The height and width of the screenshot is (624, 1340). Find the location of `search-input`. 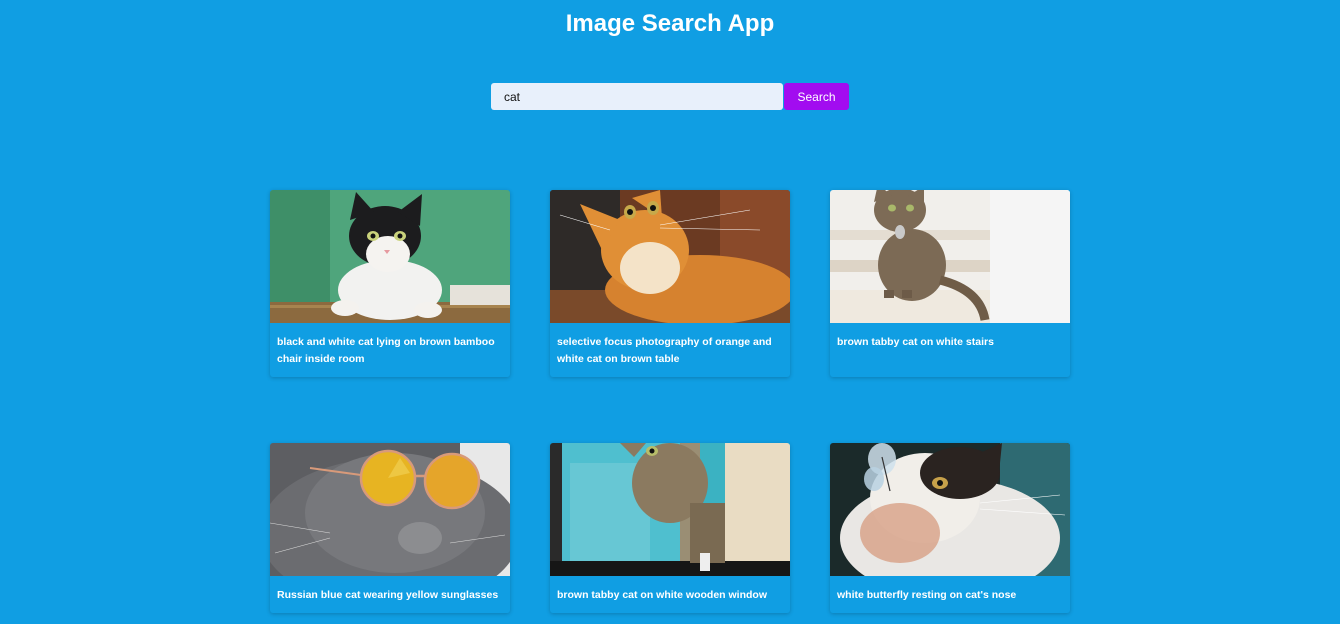

search-input is located at coordinates (637, 96).